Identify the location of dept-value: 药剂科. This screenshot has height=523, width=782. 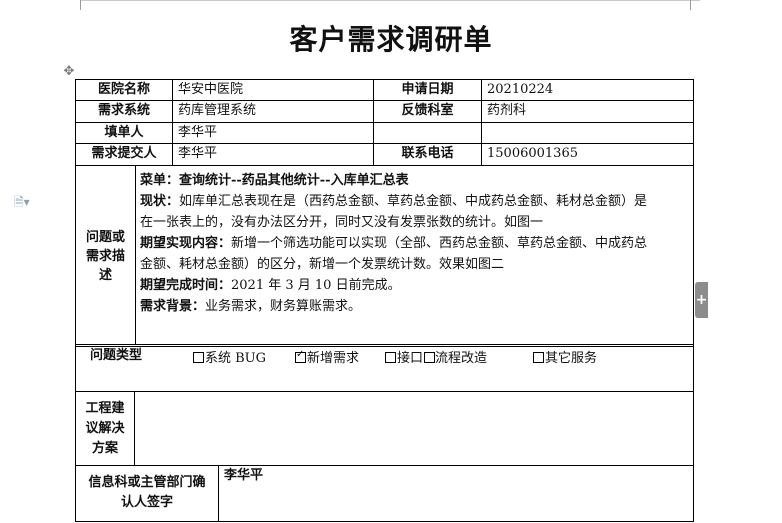
(587, 111).